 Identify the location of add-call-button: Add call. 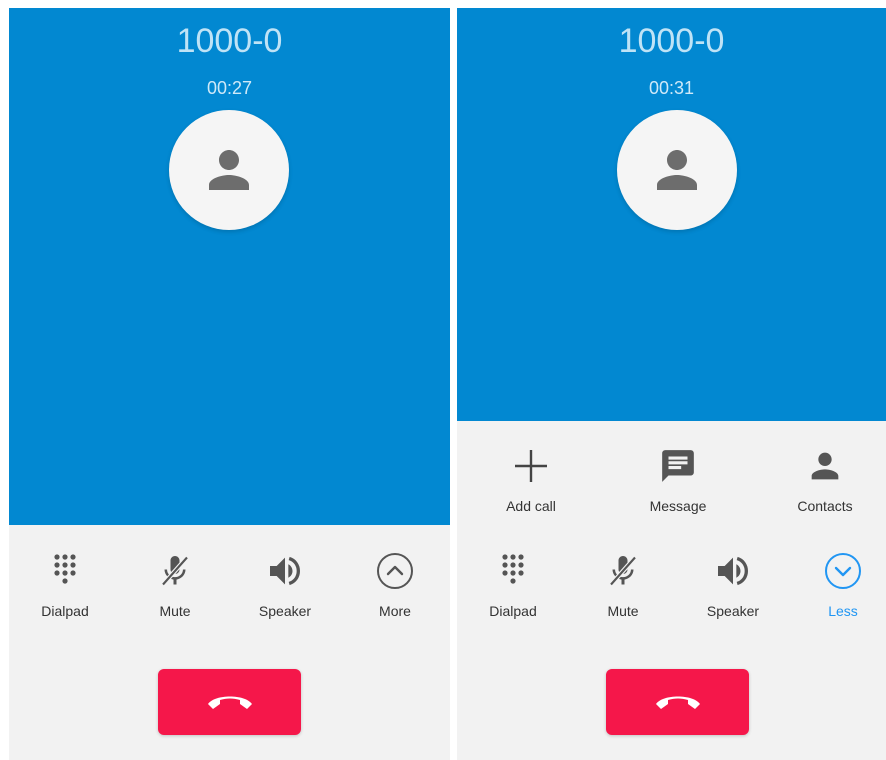
(531, 479).